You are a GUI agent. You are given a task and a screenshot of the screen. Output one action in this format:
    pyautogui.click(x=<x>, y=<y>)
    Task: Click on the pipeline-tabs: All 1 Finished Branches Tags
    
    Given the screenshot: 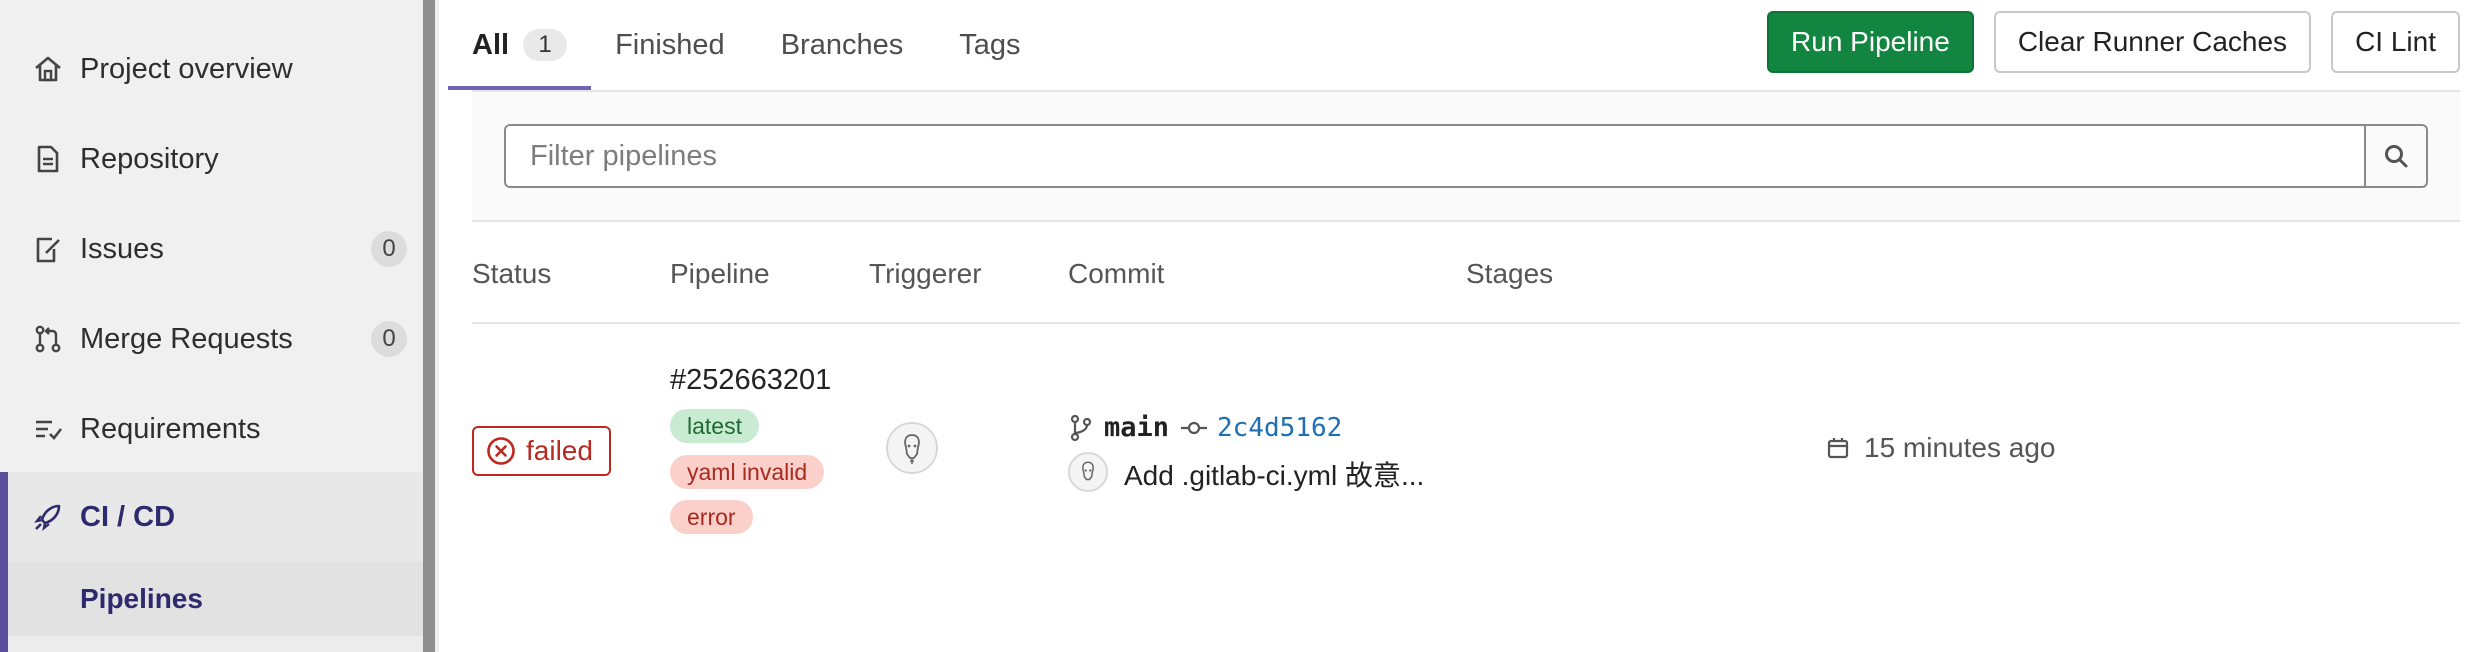 What is the action you would take?
    pyautogui.click(x=762, y=45)
    